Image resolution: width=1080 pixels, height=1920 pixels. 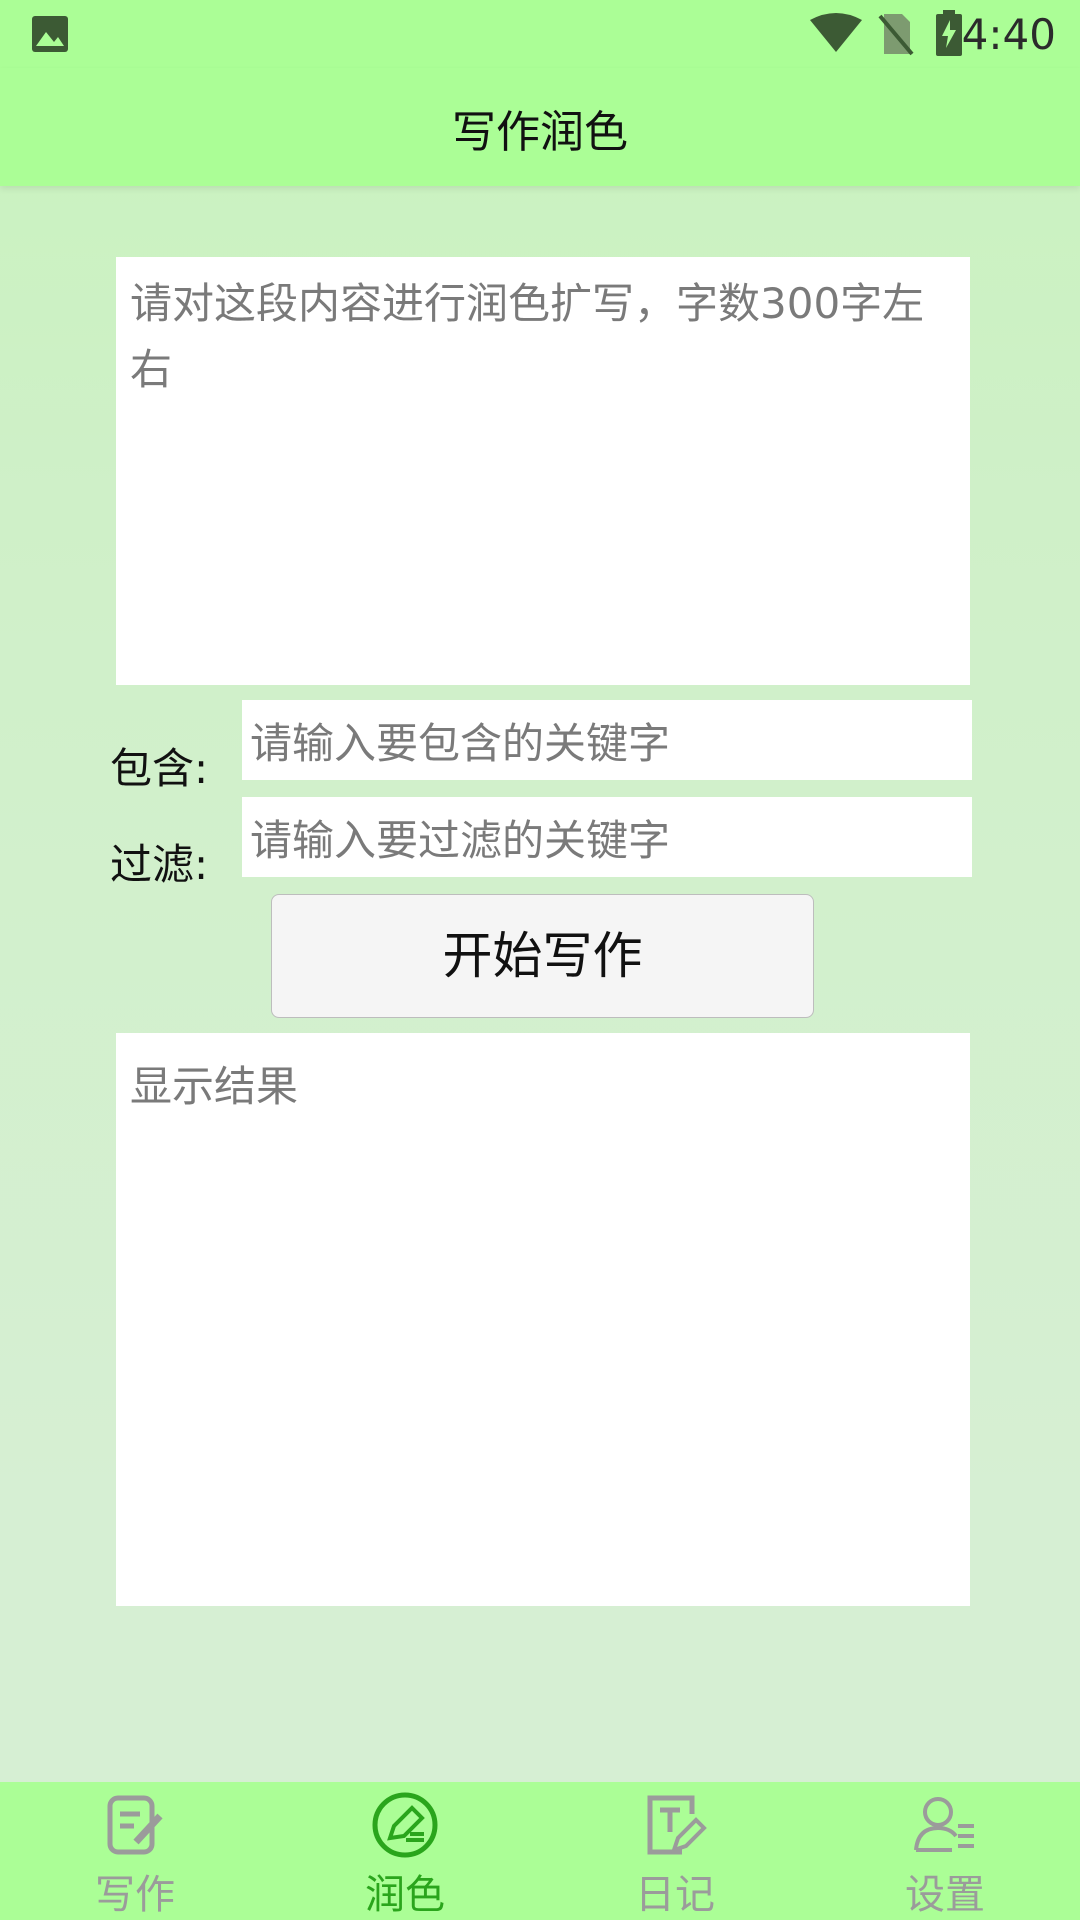 What do you see at coordinates (949, 33) in the screenshot?
I see `battery-charging-icon` at bounding box center [949, 33].